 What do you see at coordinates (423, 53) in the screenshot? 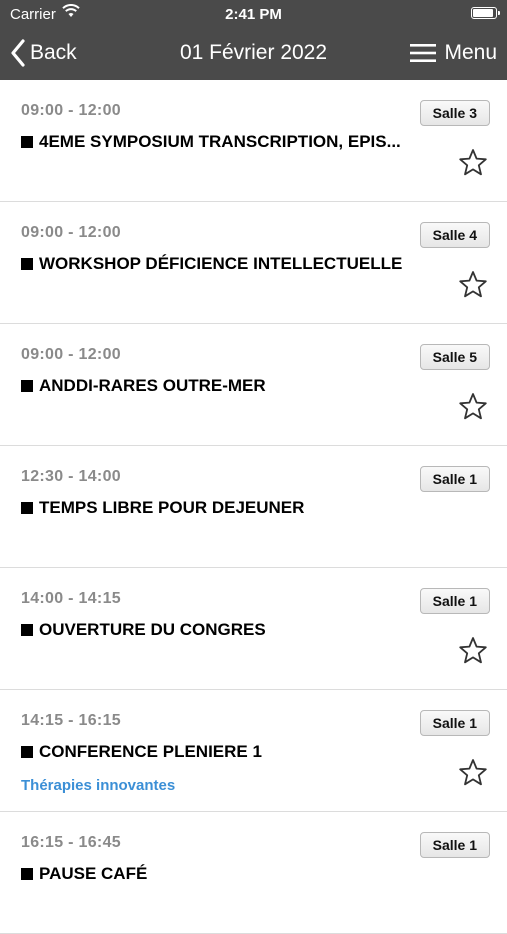
I see `hamburger-icon` at bounding box center [423, 53].